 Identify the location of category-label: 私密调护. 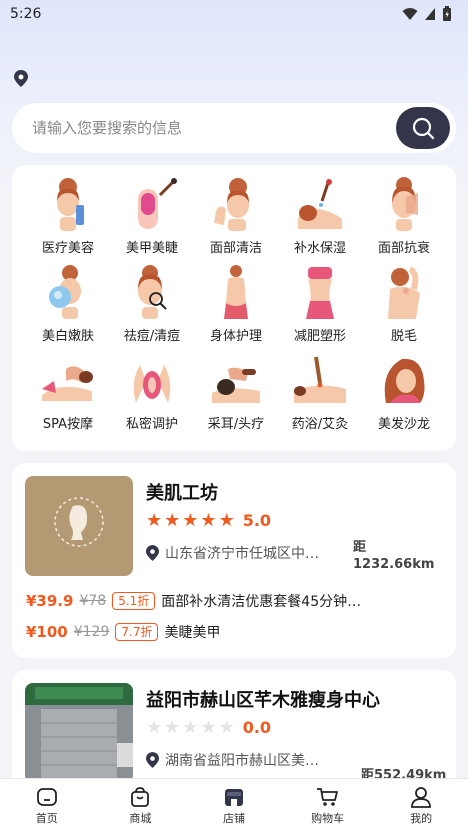
(151, 424).